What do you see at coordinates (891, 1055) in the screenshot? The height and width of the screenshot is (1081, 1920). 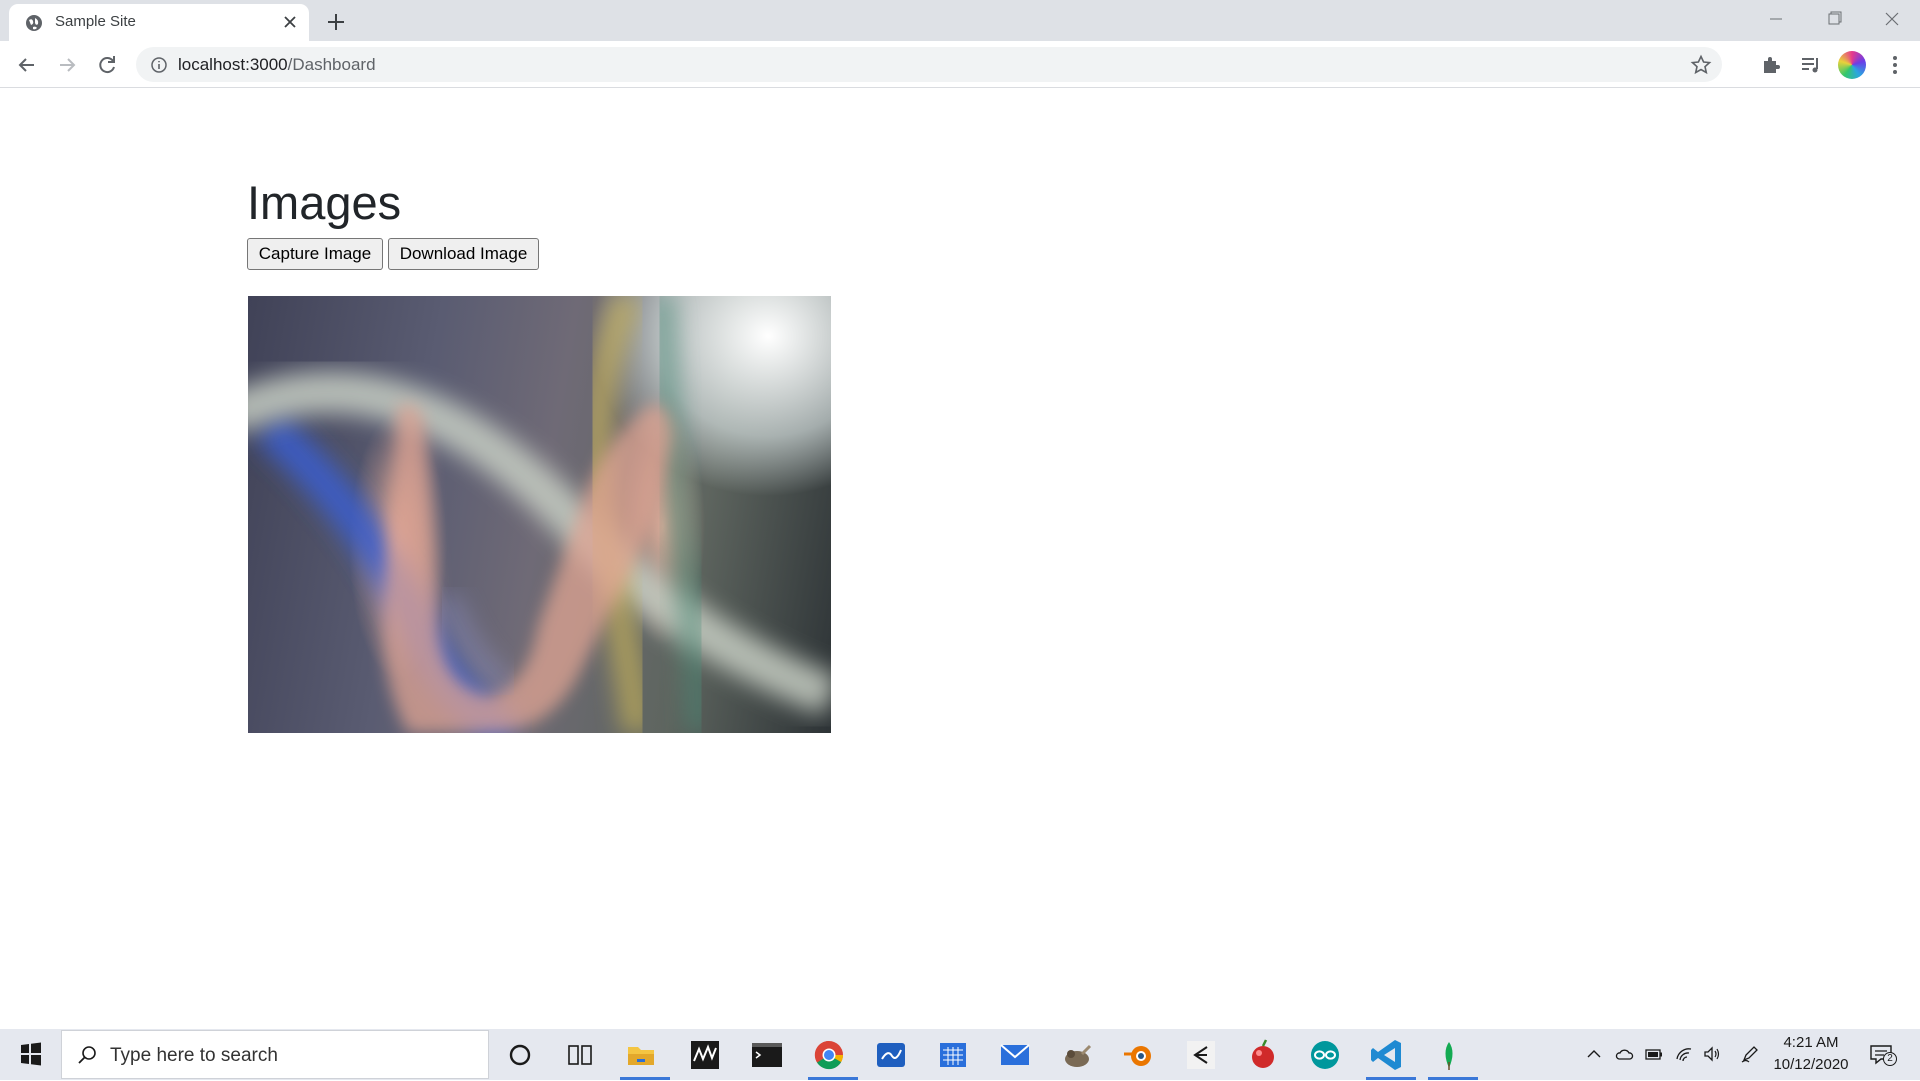 I see `whiteboard-icon` at bounding box center [891, 1055].